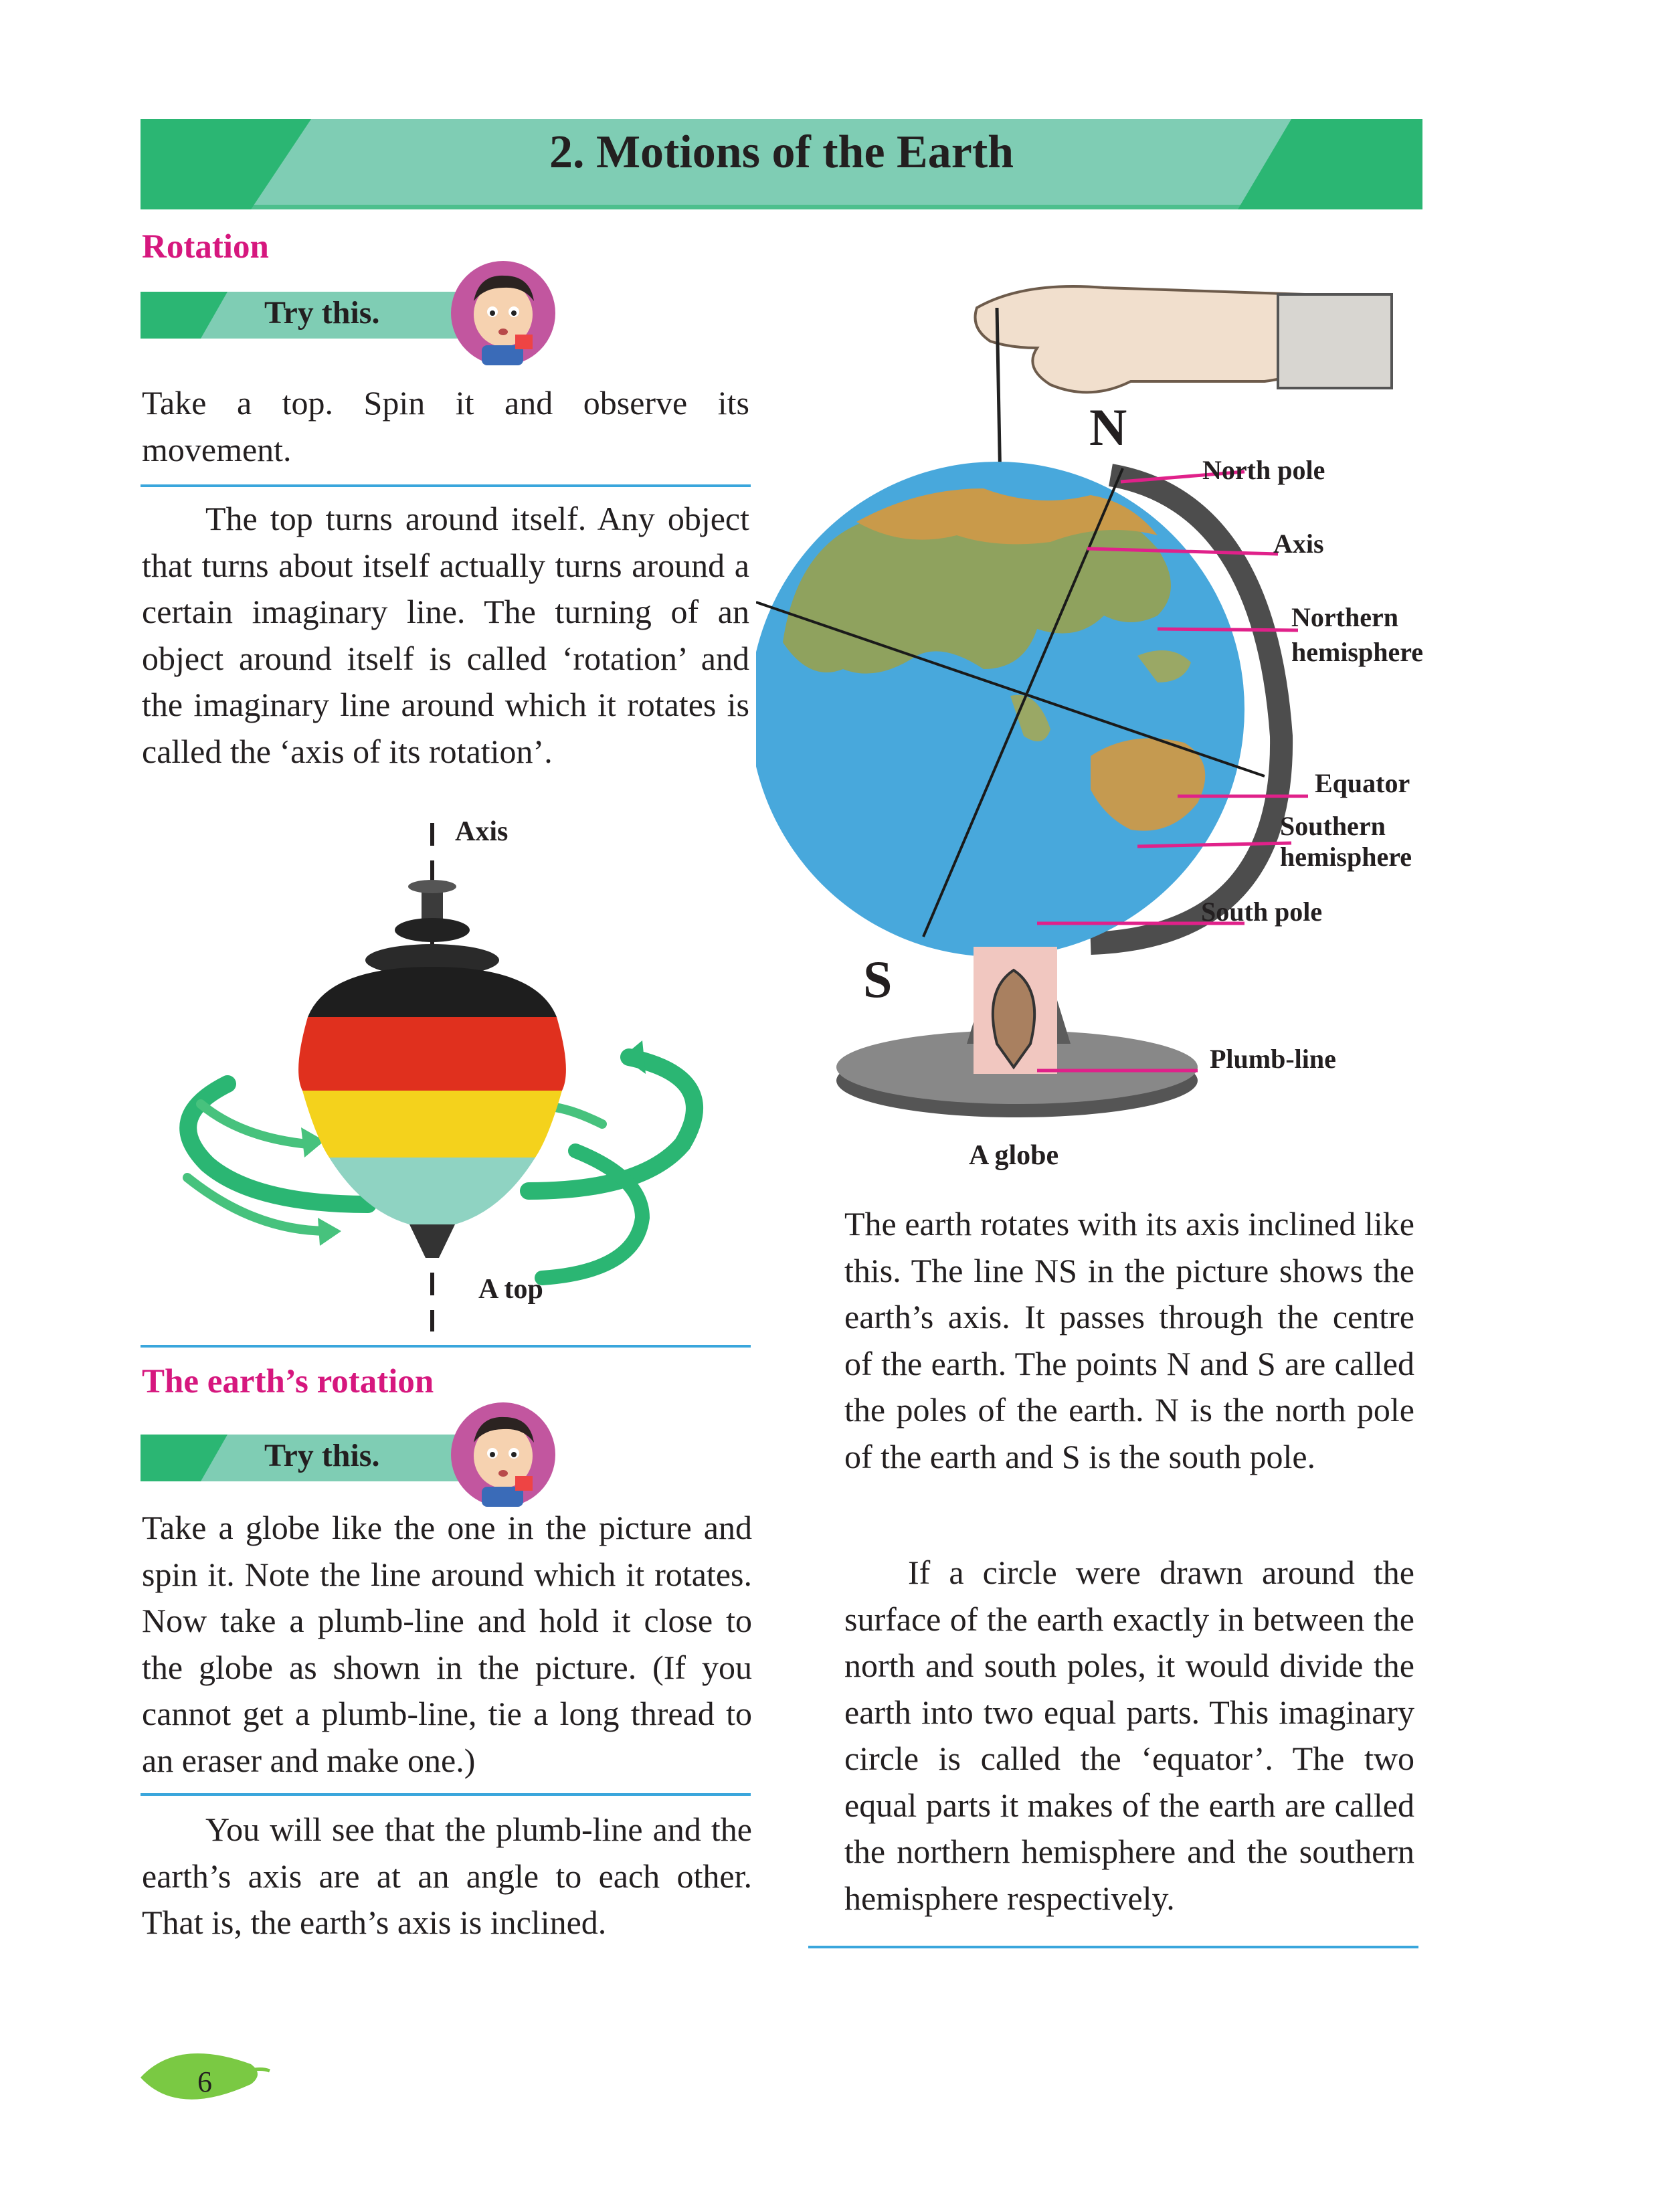 This screenshot has height=2212, width=1660. Describe the element at coordinates (1262, 912) in the screenshot. I see `label-south-pole: South pole` at that location.